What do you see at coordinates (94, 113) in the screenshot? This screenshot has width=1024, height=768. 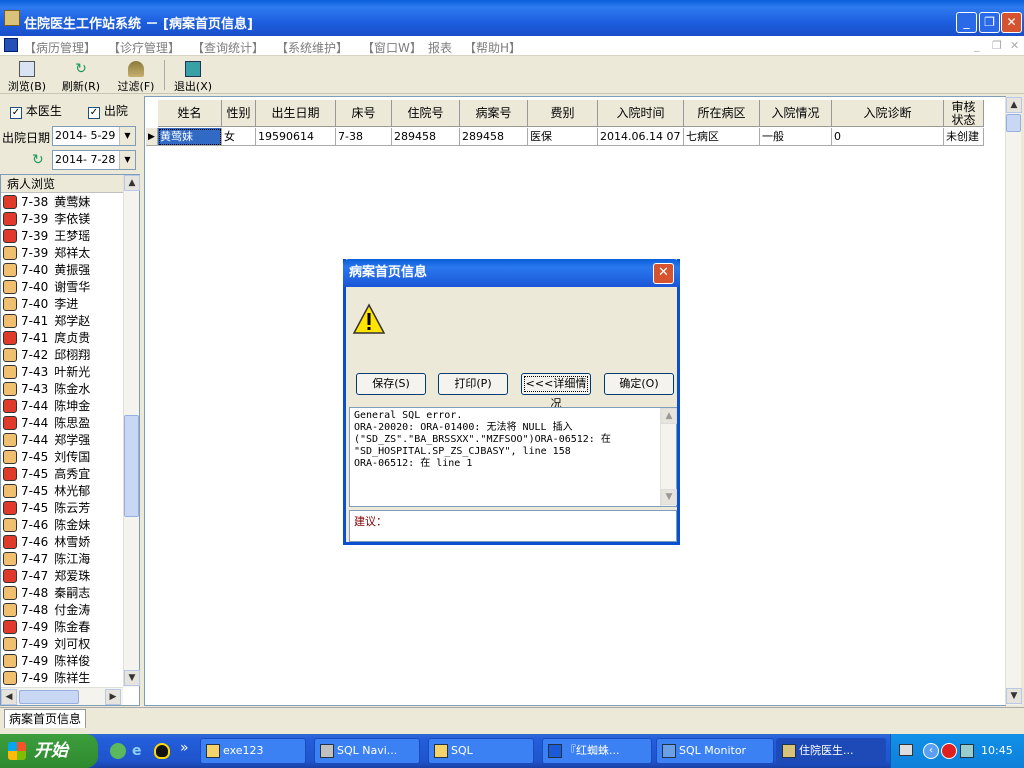 I see `discharge-checkbox: ✓` at bounding box center [94, 113].